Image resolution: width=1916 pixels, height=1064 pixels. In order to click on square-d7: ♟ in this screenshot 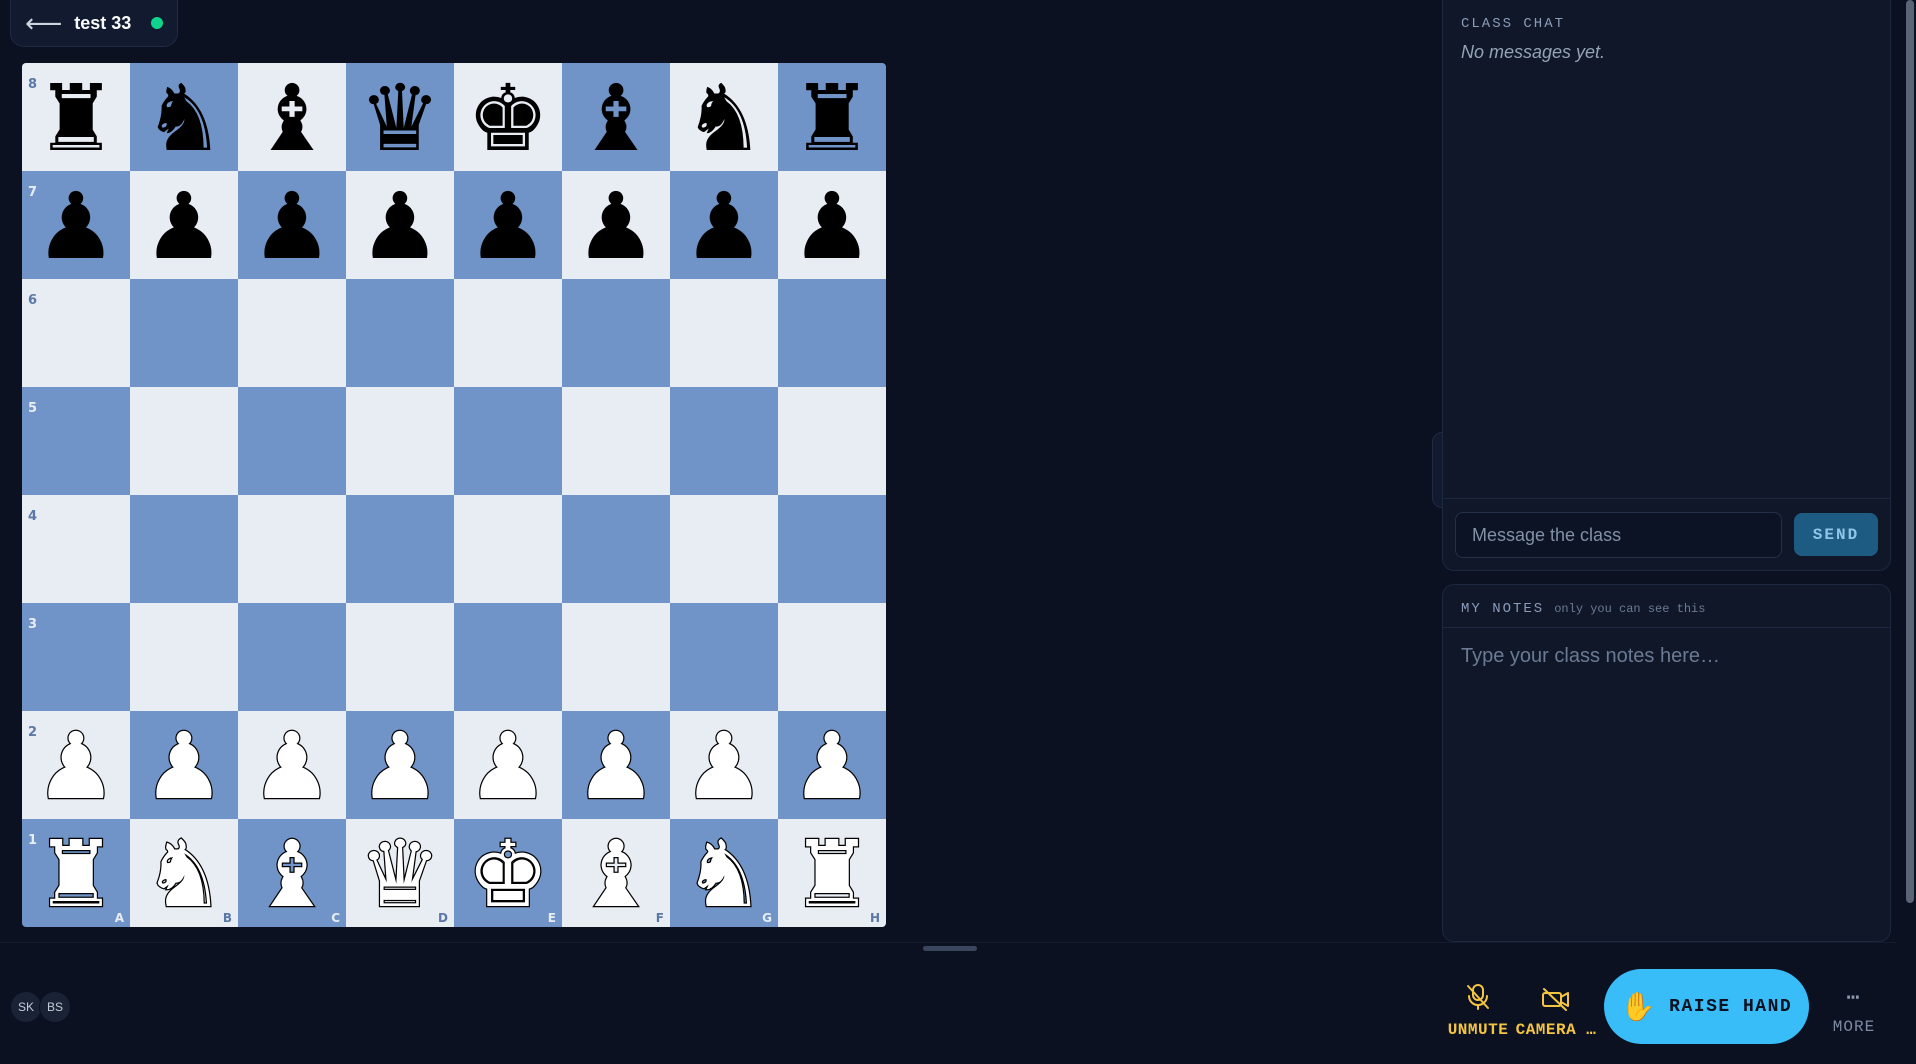, I will do `click(400, 225)`.